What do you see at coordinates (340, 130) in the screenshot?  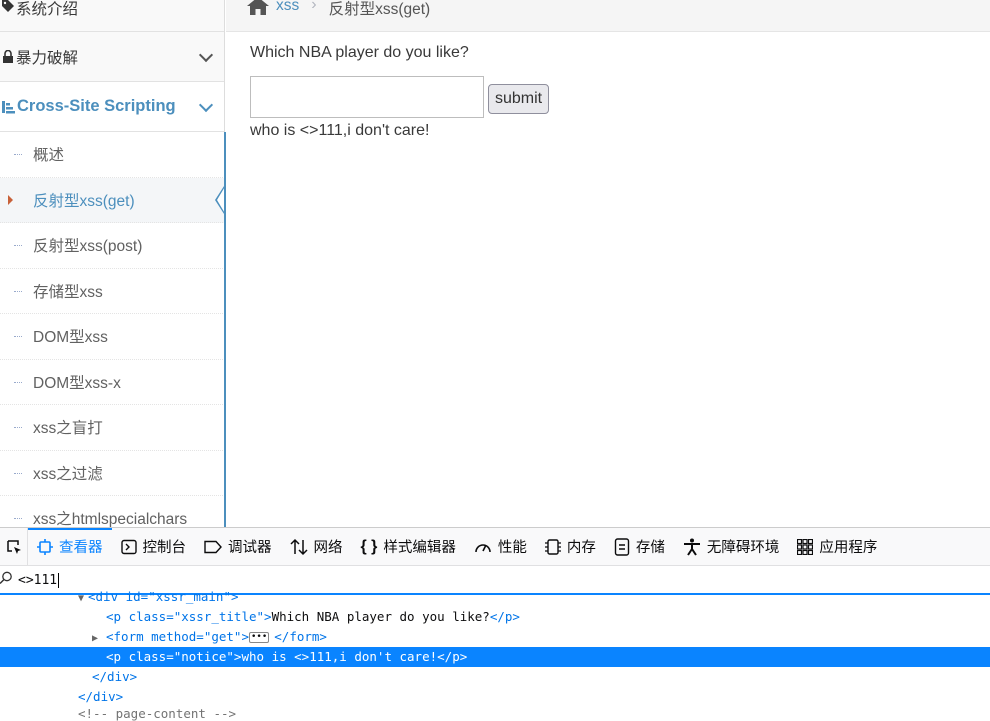 I see `notice-text: who is <>111,i don't care!` at bounding box center [340, 130].